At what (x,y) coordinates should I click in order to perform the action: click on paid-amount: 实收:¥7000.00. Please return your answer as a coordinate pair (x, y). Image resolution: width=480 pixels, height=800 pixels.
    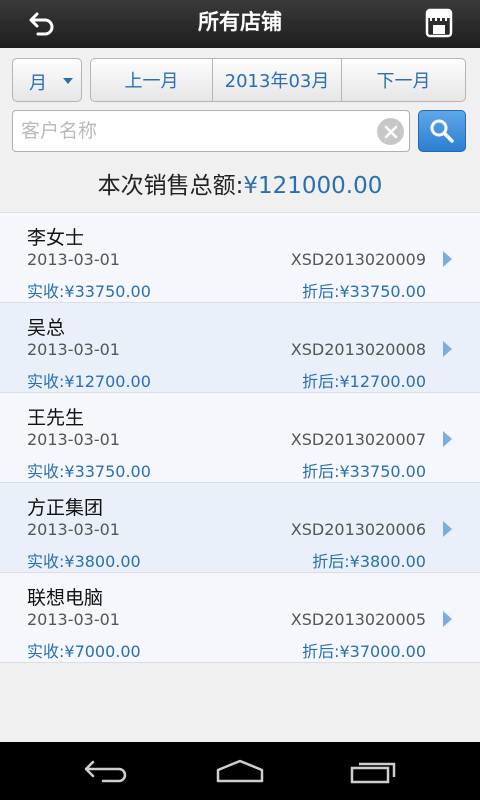
    Looking at the image, I should click on (84, 651).